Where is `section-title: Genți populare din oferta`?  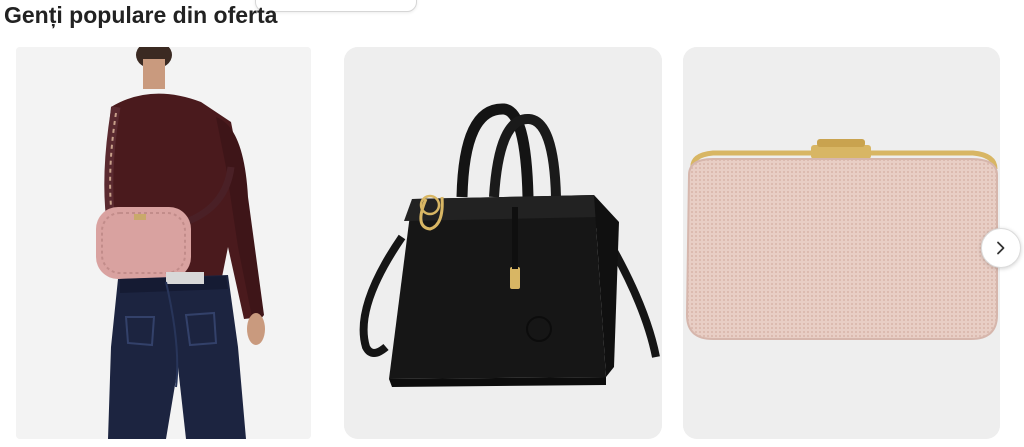 section-title: Genți populare din oferta is located at coordinates (141, 15).